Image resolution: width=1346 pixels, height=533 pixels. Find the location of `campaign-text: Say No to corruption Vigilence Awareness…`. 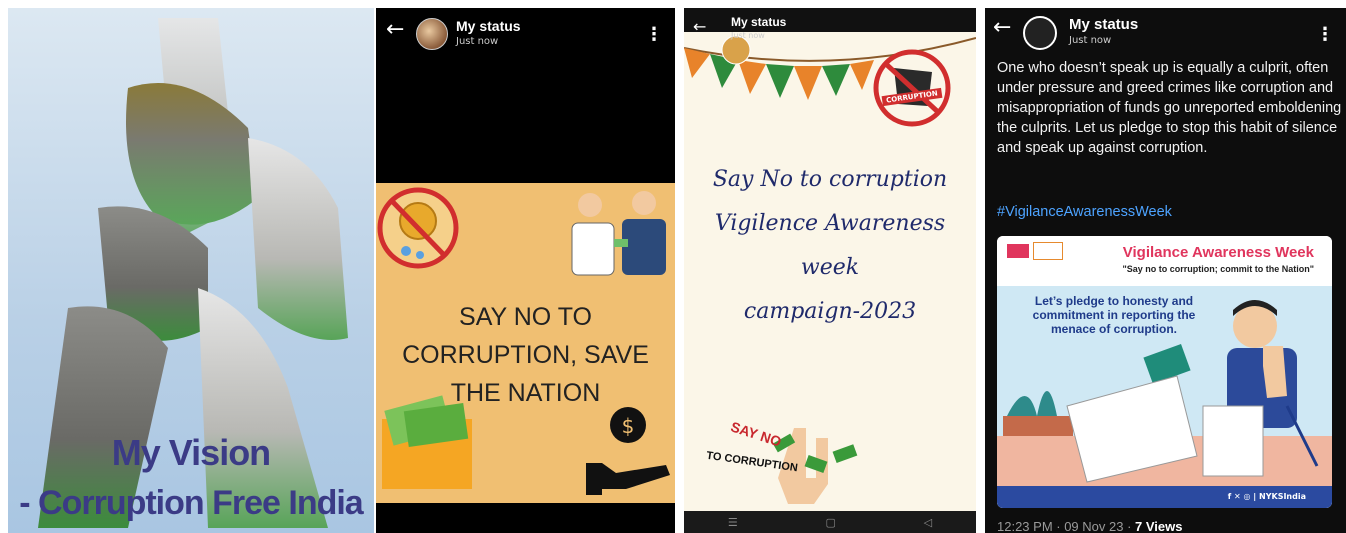

campaign-text: Say No to corruption Vigilence Awareness… is located at coordinates (830, 246).